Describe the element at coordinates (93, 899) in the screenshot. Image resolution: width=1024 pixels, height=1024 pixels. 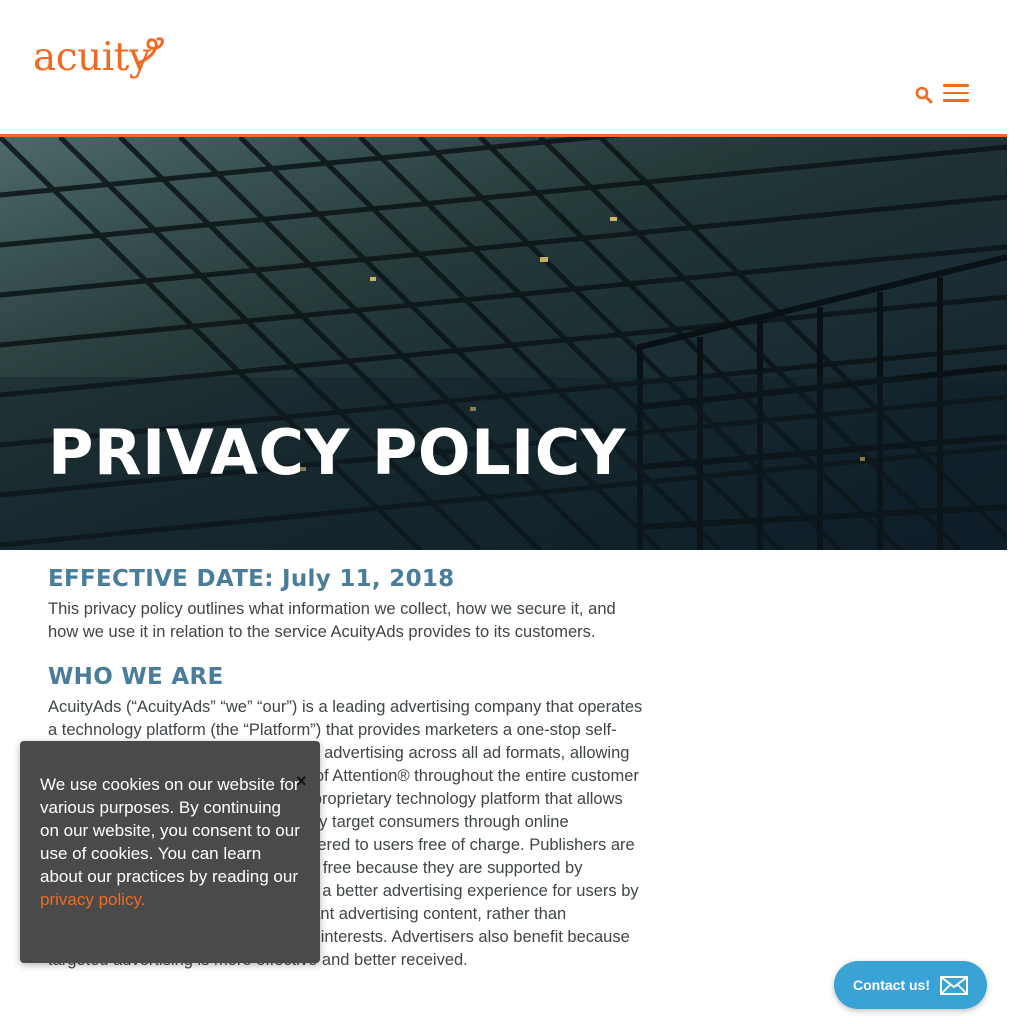
I see `privacy-policy-link: privacy policy.` at that location.